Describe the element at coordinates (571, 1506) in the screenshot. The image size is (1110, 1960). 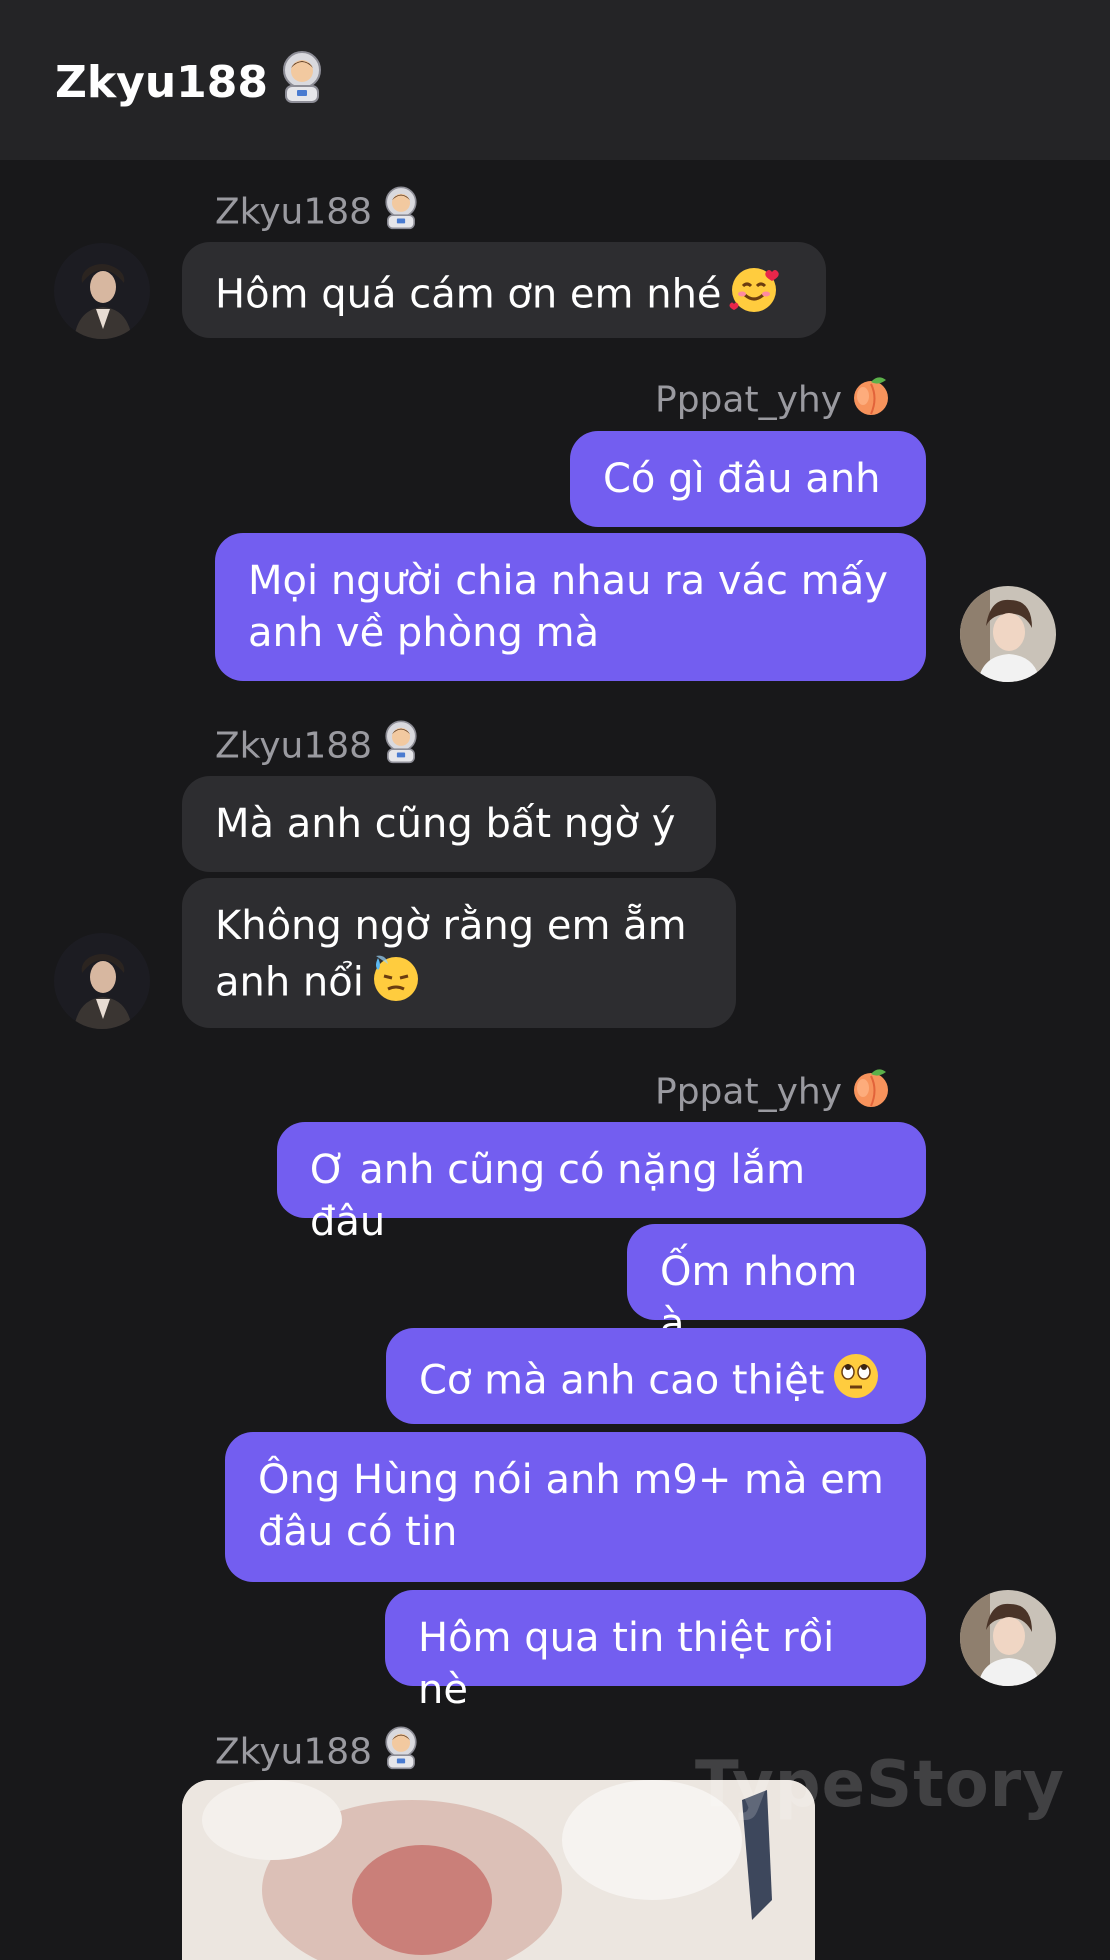
I see `message-text: Ông Hùng nói anh m9+ mà em đâu có tin` at that location.